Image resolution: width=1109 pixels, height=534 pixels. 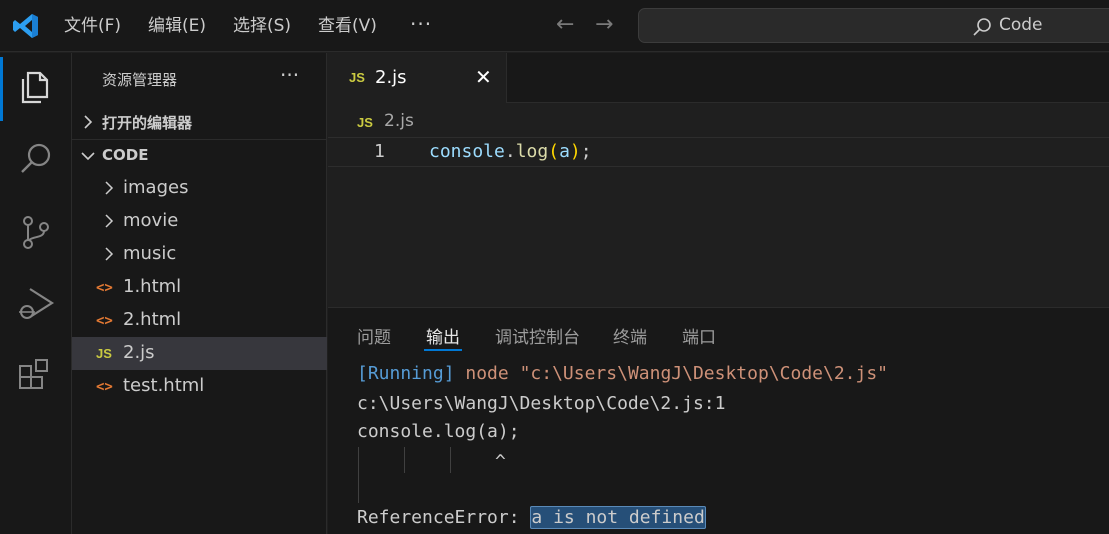 What do you see at coordinates (443, 350) in the screenshot?
I see `active-tab-underline` at bounding box center [443, 350].